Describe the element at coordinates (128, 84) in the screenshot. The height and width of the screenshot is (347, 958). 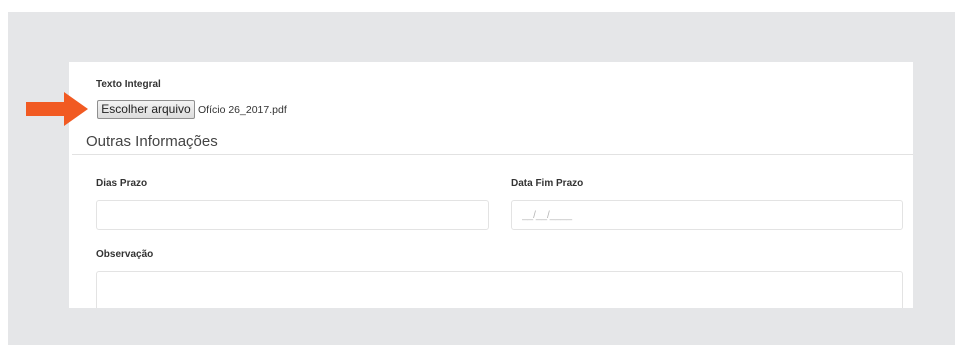
I see `texto-integral-label: Texto Integral` at that location.